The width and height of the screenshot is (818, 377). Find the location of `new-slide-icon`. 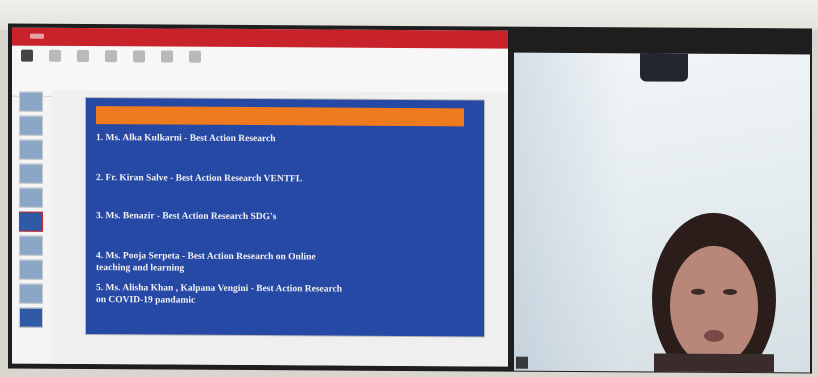

new-slide-icon is located at coordinates (55, 55).